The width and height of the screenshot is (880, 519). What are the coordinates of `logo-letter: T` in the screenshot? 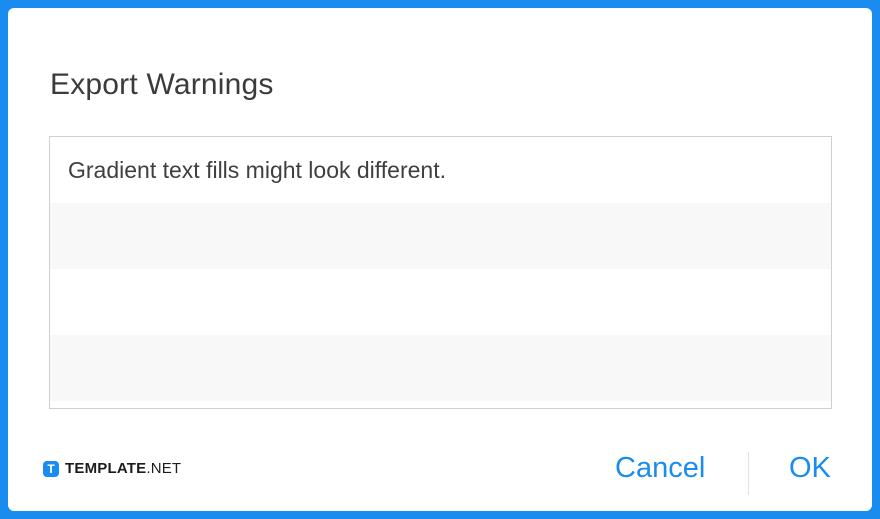 It's located at (51, 468).